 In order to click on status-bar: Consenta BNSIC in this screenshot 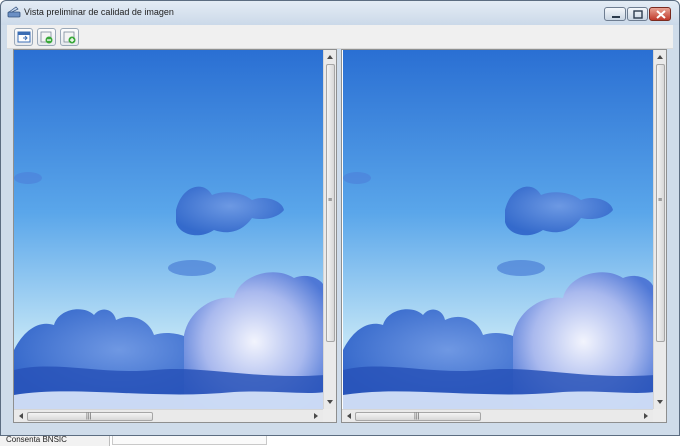, I will do `click(340, 440)`.